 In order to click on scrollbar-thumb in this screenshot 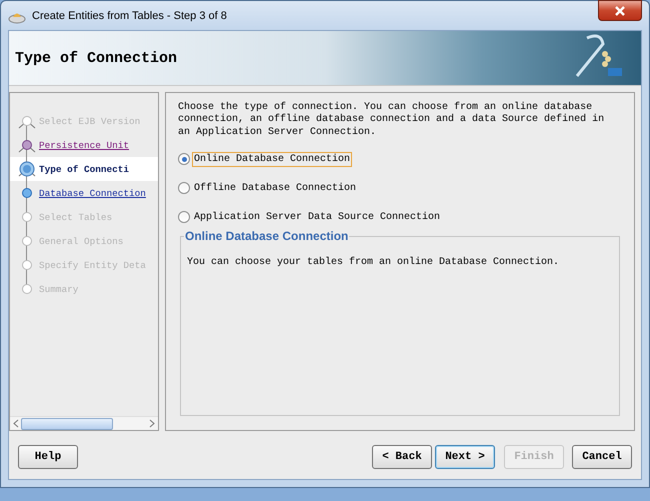, I will do `click(67, 424)`.